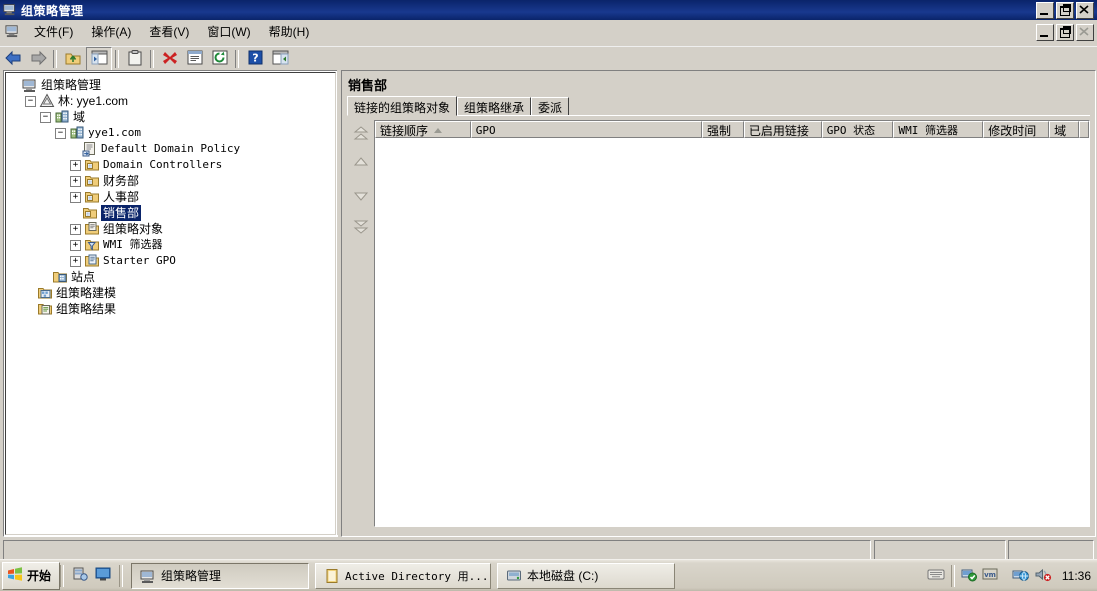 Image resolution: width=1097 pixels, height=591 pixels. What do you see at coordinates (114, 132) in the screenshot?
I see `tree-item-label: yye1.com` at bounding box center [114, 132].